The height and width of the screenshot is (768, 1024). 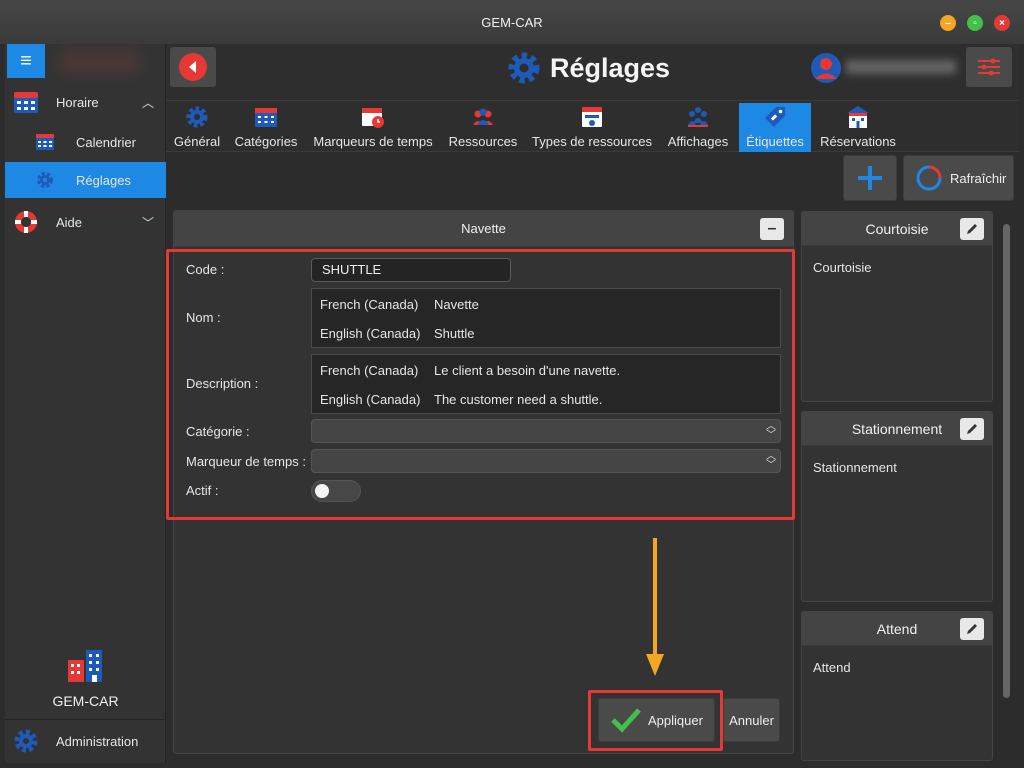 What do you see at coordinates (84, 666) in the screenshot?
I see `building-logo-icon` at bounding box center [84, 666].